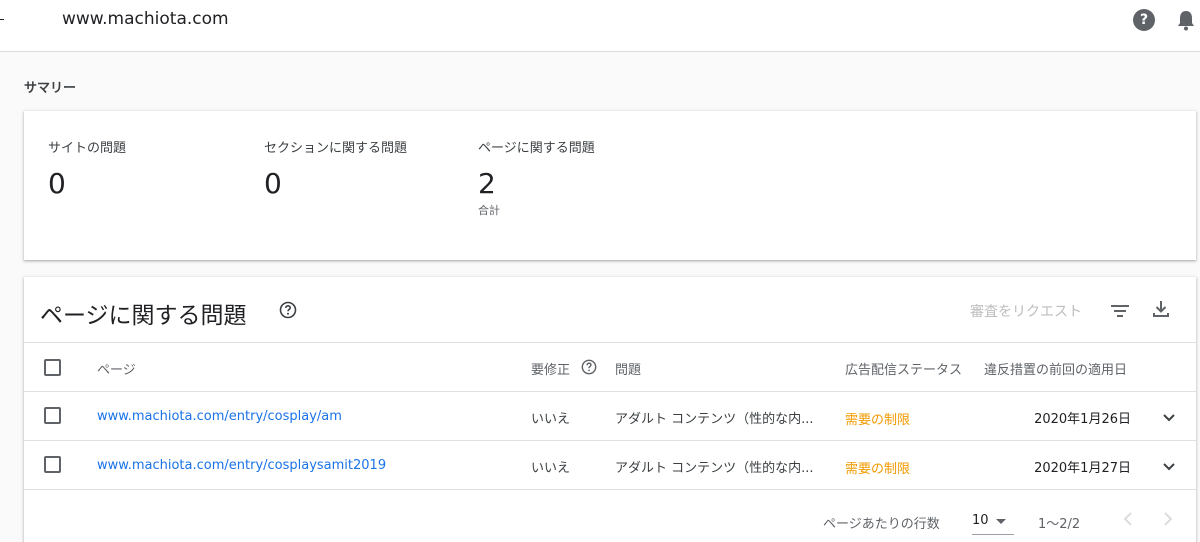 This screenshot has width=1200, height=542. Describe the element at coordinates (1120, 311) in the screenshot. I see `filter-icon` at that location.